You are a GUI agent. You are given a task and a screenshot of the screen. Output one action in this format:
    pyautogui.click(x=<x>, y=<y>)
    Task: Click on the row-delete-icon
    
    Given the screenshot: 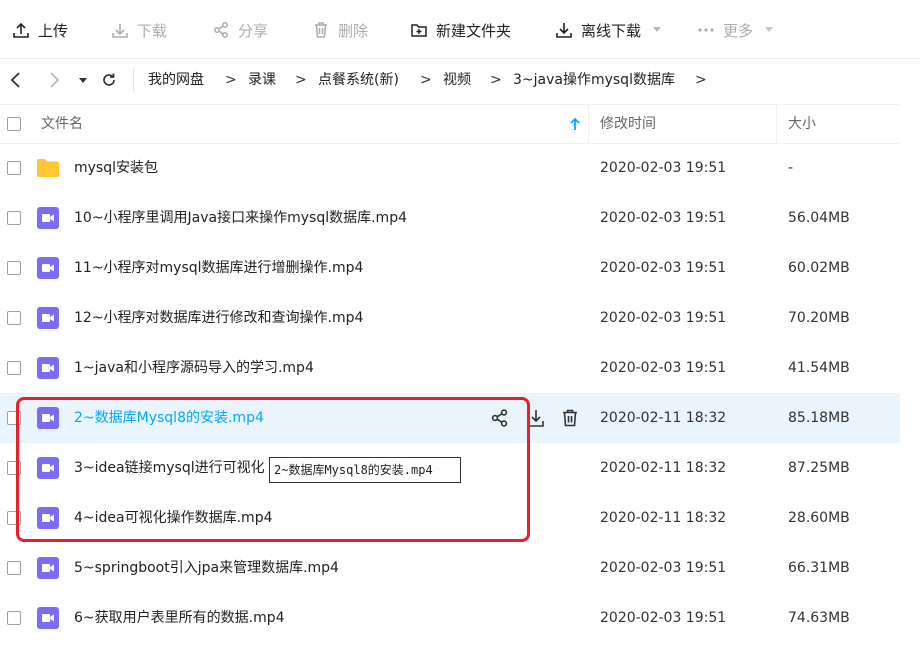 What is the action you would take?
    pyautogui.click(x=570, y=418)
    